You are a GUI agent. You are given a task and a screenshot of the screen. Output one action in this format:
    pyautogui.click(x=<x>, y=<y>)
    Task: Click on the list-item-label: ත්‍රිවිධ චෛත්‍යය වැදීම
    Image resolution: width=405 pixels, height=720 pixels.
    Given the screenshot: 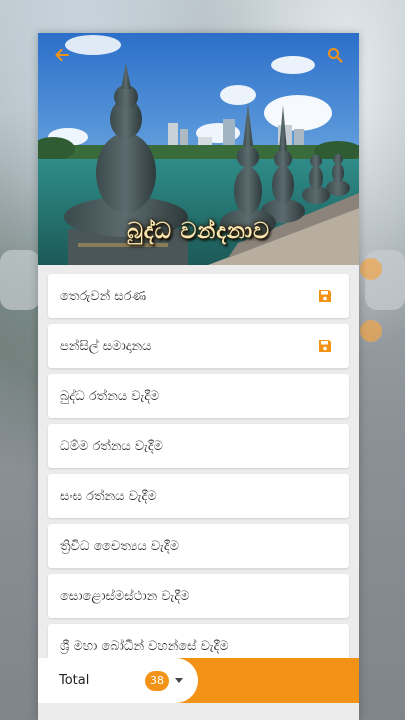 What is the action you would take?
    pyautogui.click(x=119, y=546)
    